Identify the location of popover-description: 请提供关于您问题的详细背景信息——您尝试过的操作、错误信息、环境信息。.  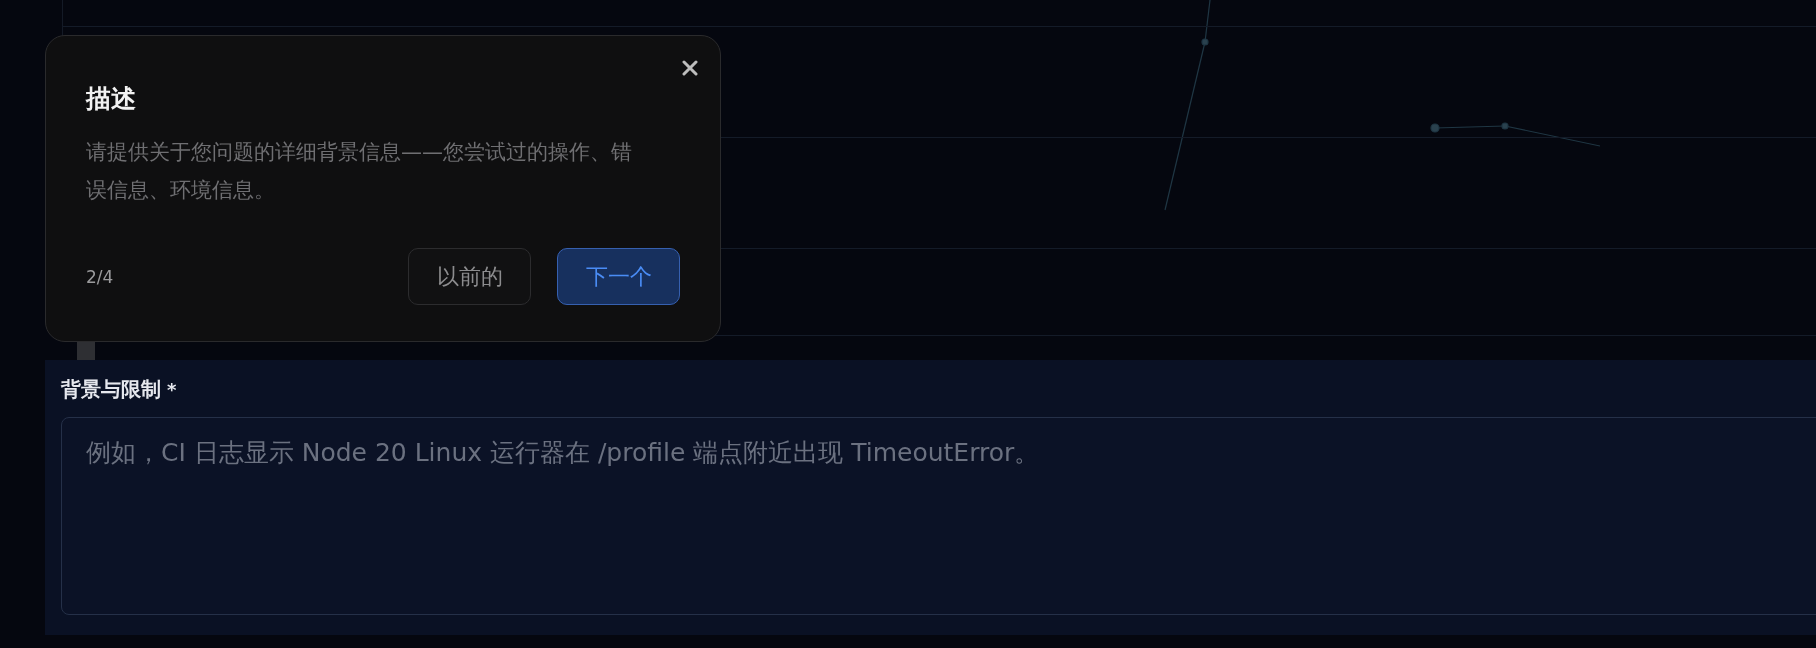
(359, 171).